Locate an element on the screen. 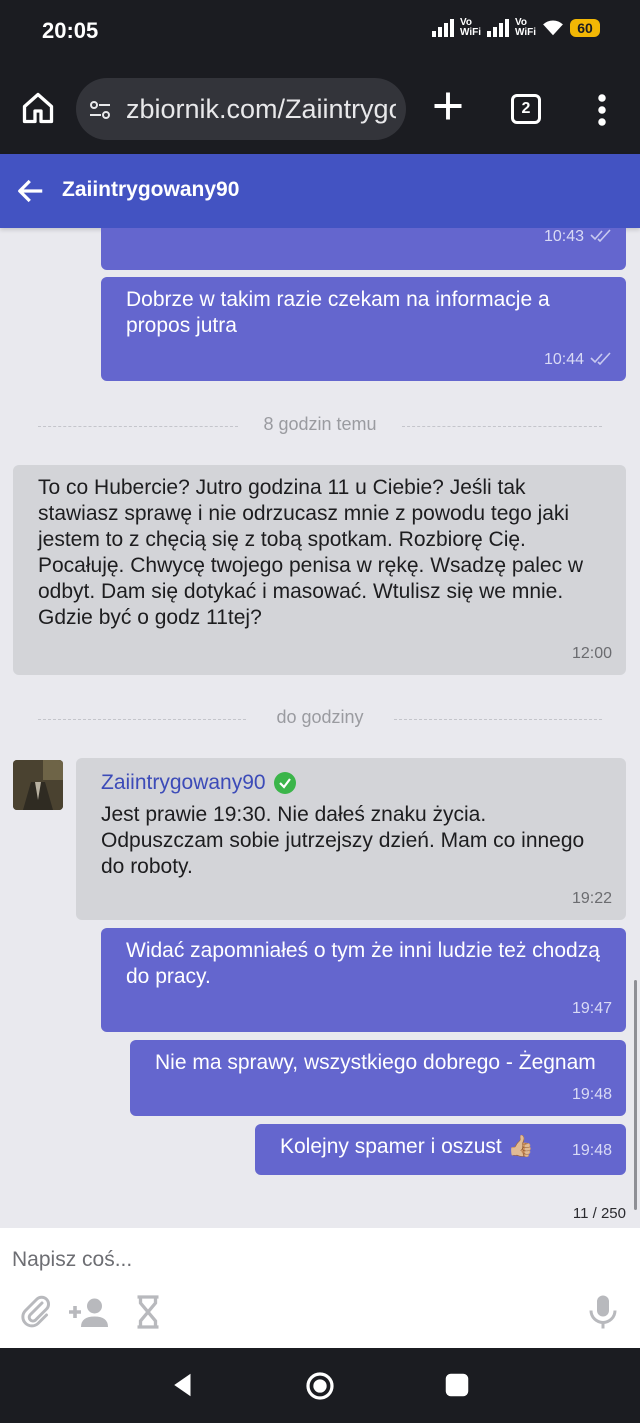 This screenshot has width=640, height=1423. plus-icon is located at coordinates (448, 106).